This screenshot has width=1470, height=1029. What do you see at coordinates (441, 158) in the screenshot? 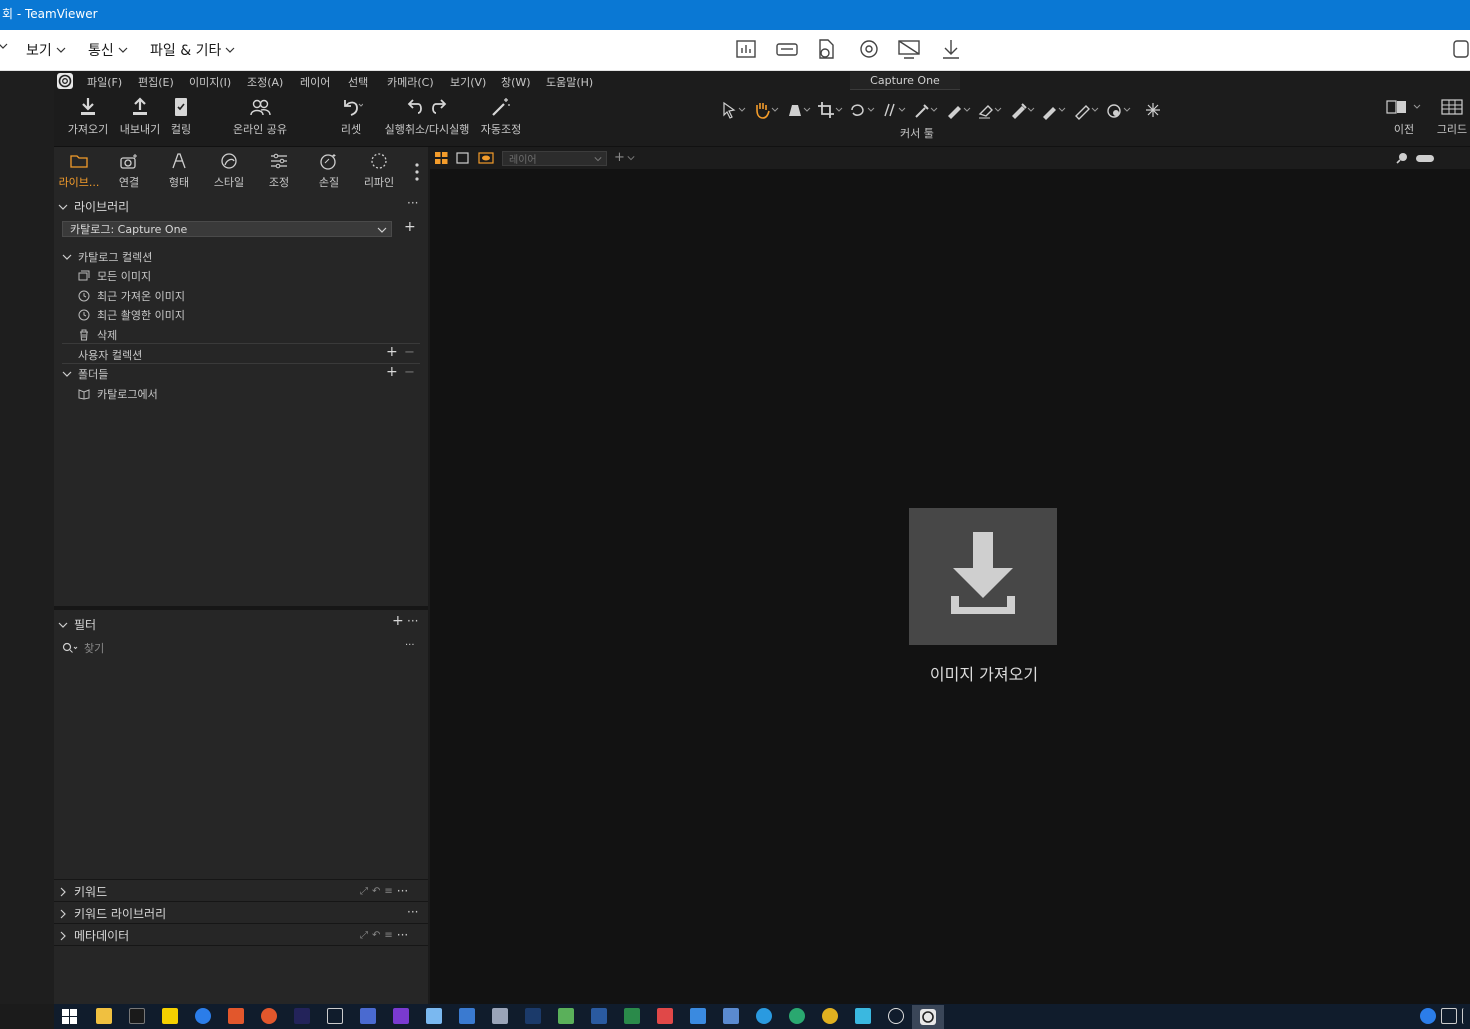
I see `grid-view-icon` at bounding box center [441, 158].